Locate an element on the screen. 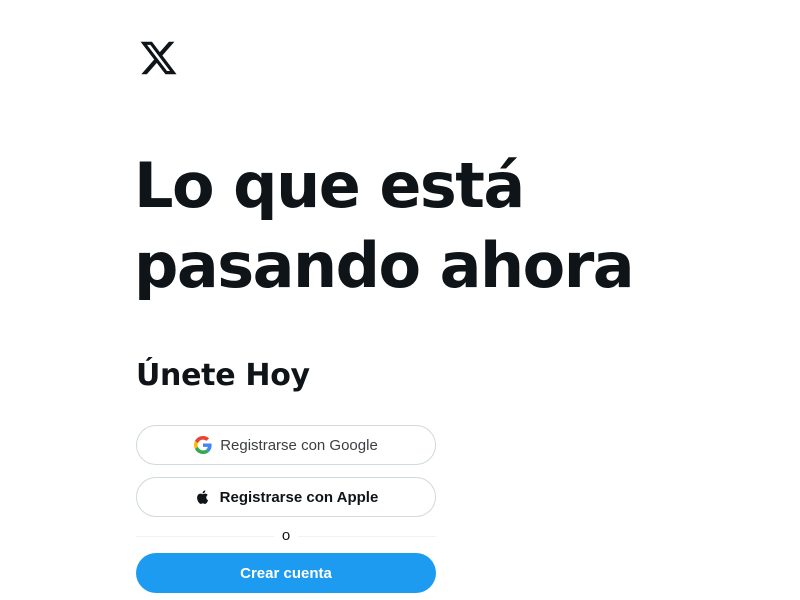  signup-google-label: Registrarse con Google is located at coordinates (299, 445).